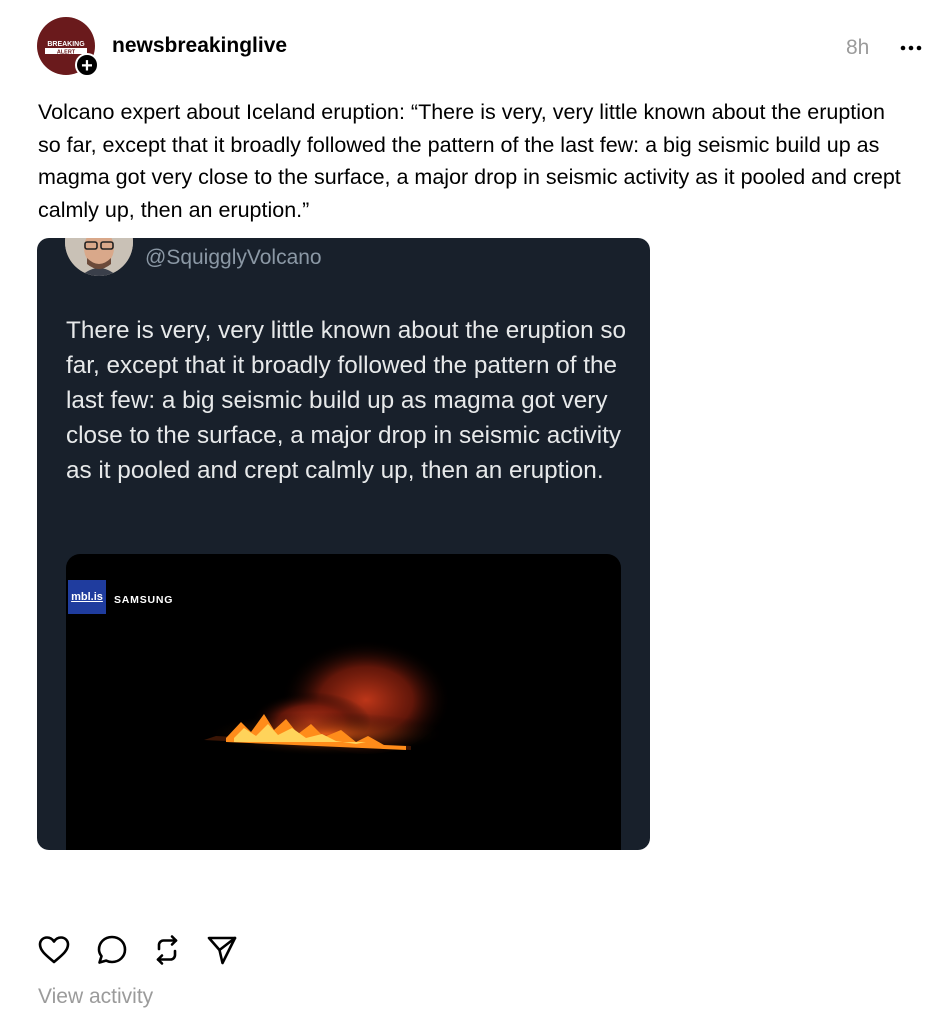  What do you see at coordinates (66, 52) in the screenshot?
I see `svg-text: ALERT` at bounding box center [66, 52].